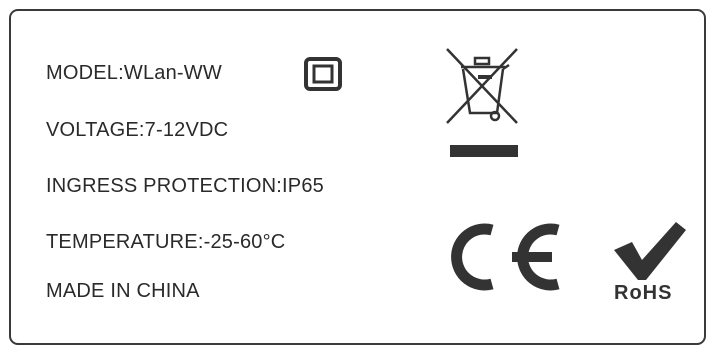 This screenshot has width=712, height=354. I want to click on rohs-label: RoHS, so click(643, 293).